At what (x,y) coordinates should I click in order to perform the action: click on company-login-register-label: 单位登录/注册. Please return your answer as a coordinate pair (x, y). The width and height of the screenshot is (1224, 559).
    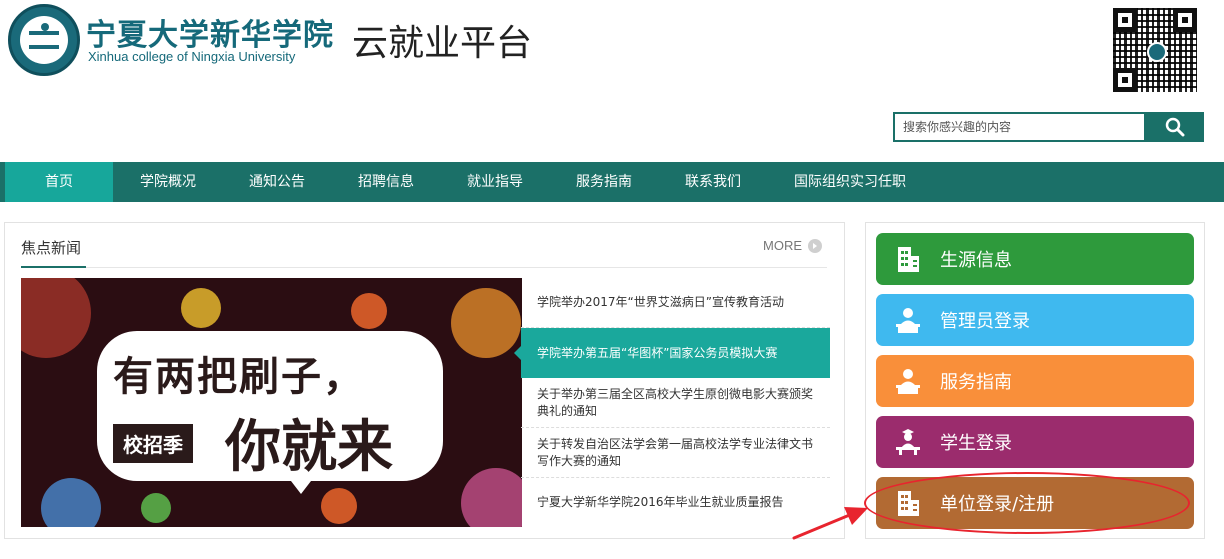
    Looking at the image, I should click on (997, 504).